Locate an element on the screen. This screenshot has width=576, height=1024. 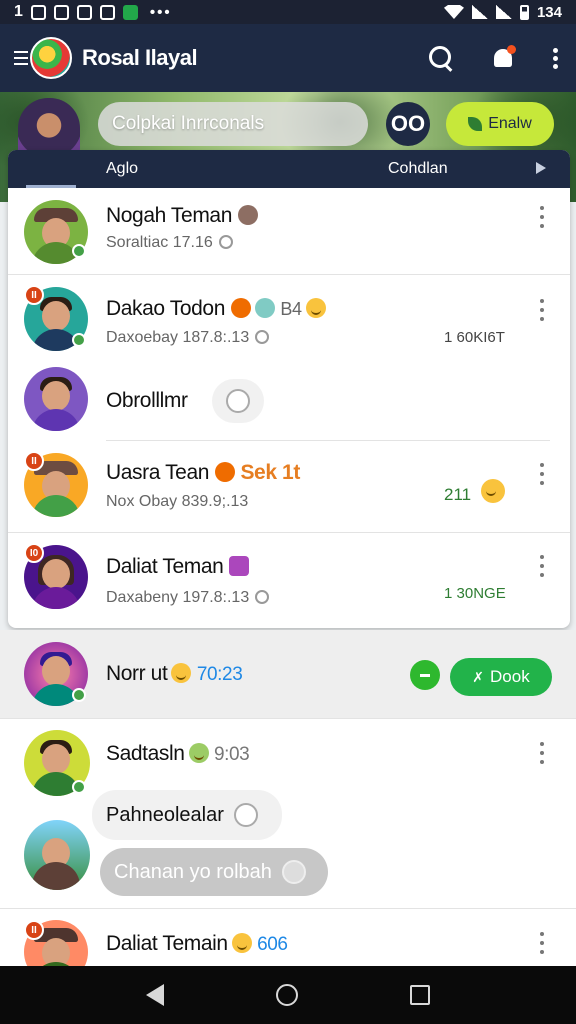
overflow-icon: ••• is located at coordinates (160, 12).